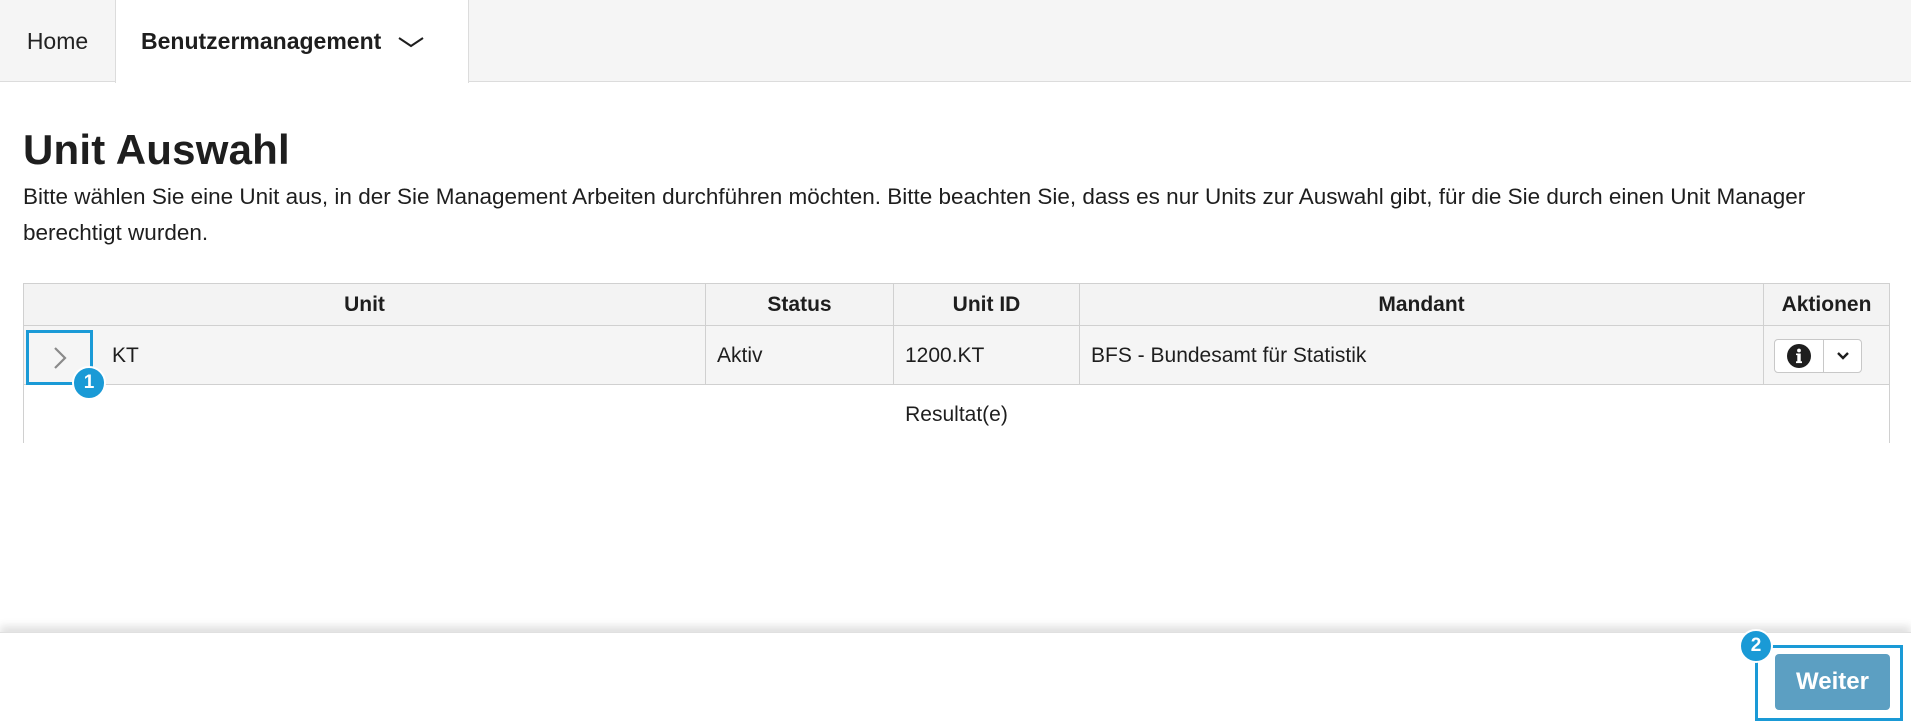 This screenshot has height=726, width=1911. What do you see at coordinates (955, 679) in the screenshot?
I see `bottom-action-bar` at bounding box center [955, 679].